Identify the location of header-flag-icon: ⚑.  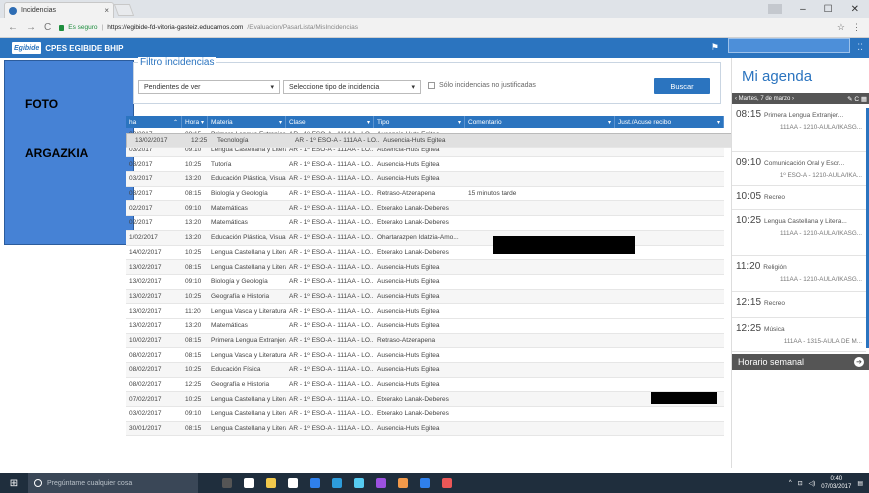
(715, 47).